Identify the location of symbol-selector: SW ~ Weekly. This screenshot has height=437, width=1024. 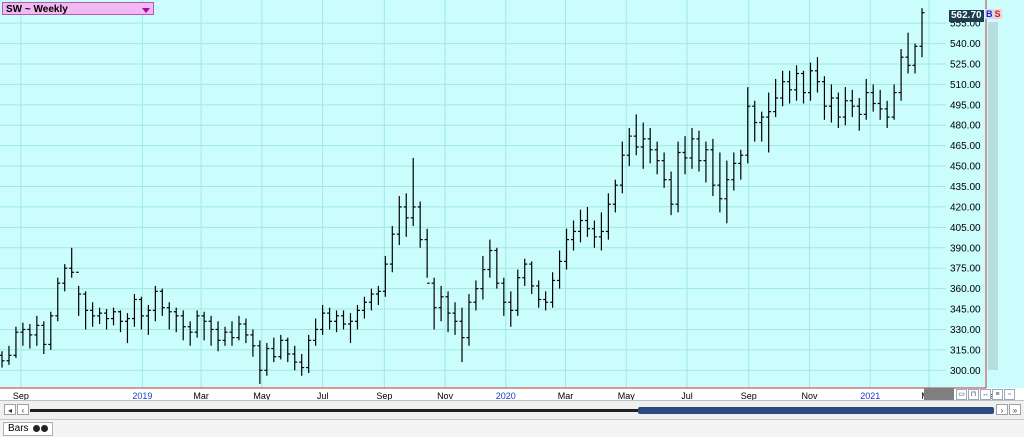
(78, 8).